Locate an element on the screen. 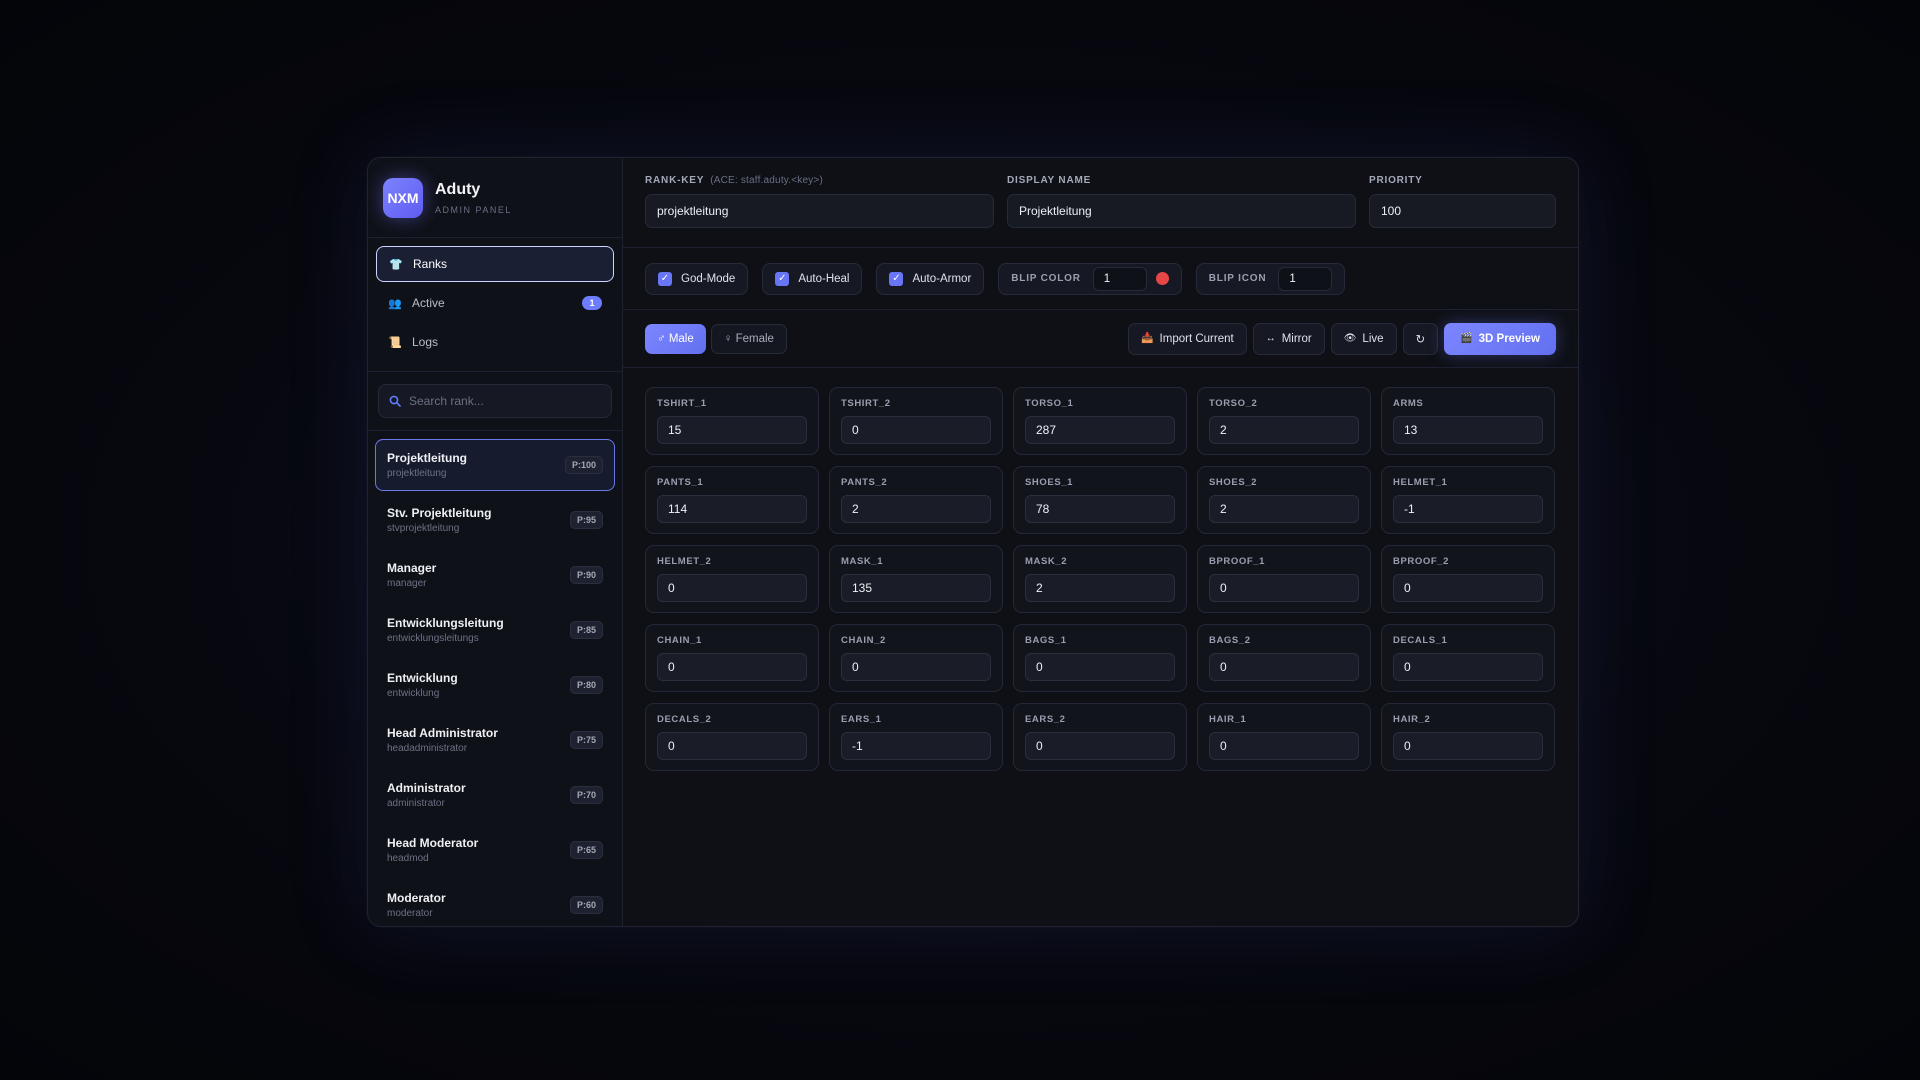 The height and width of the screenshot is (1080, 1920). checkbox-checked-icon: ✓ is located at coordinates (665, 278).